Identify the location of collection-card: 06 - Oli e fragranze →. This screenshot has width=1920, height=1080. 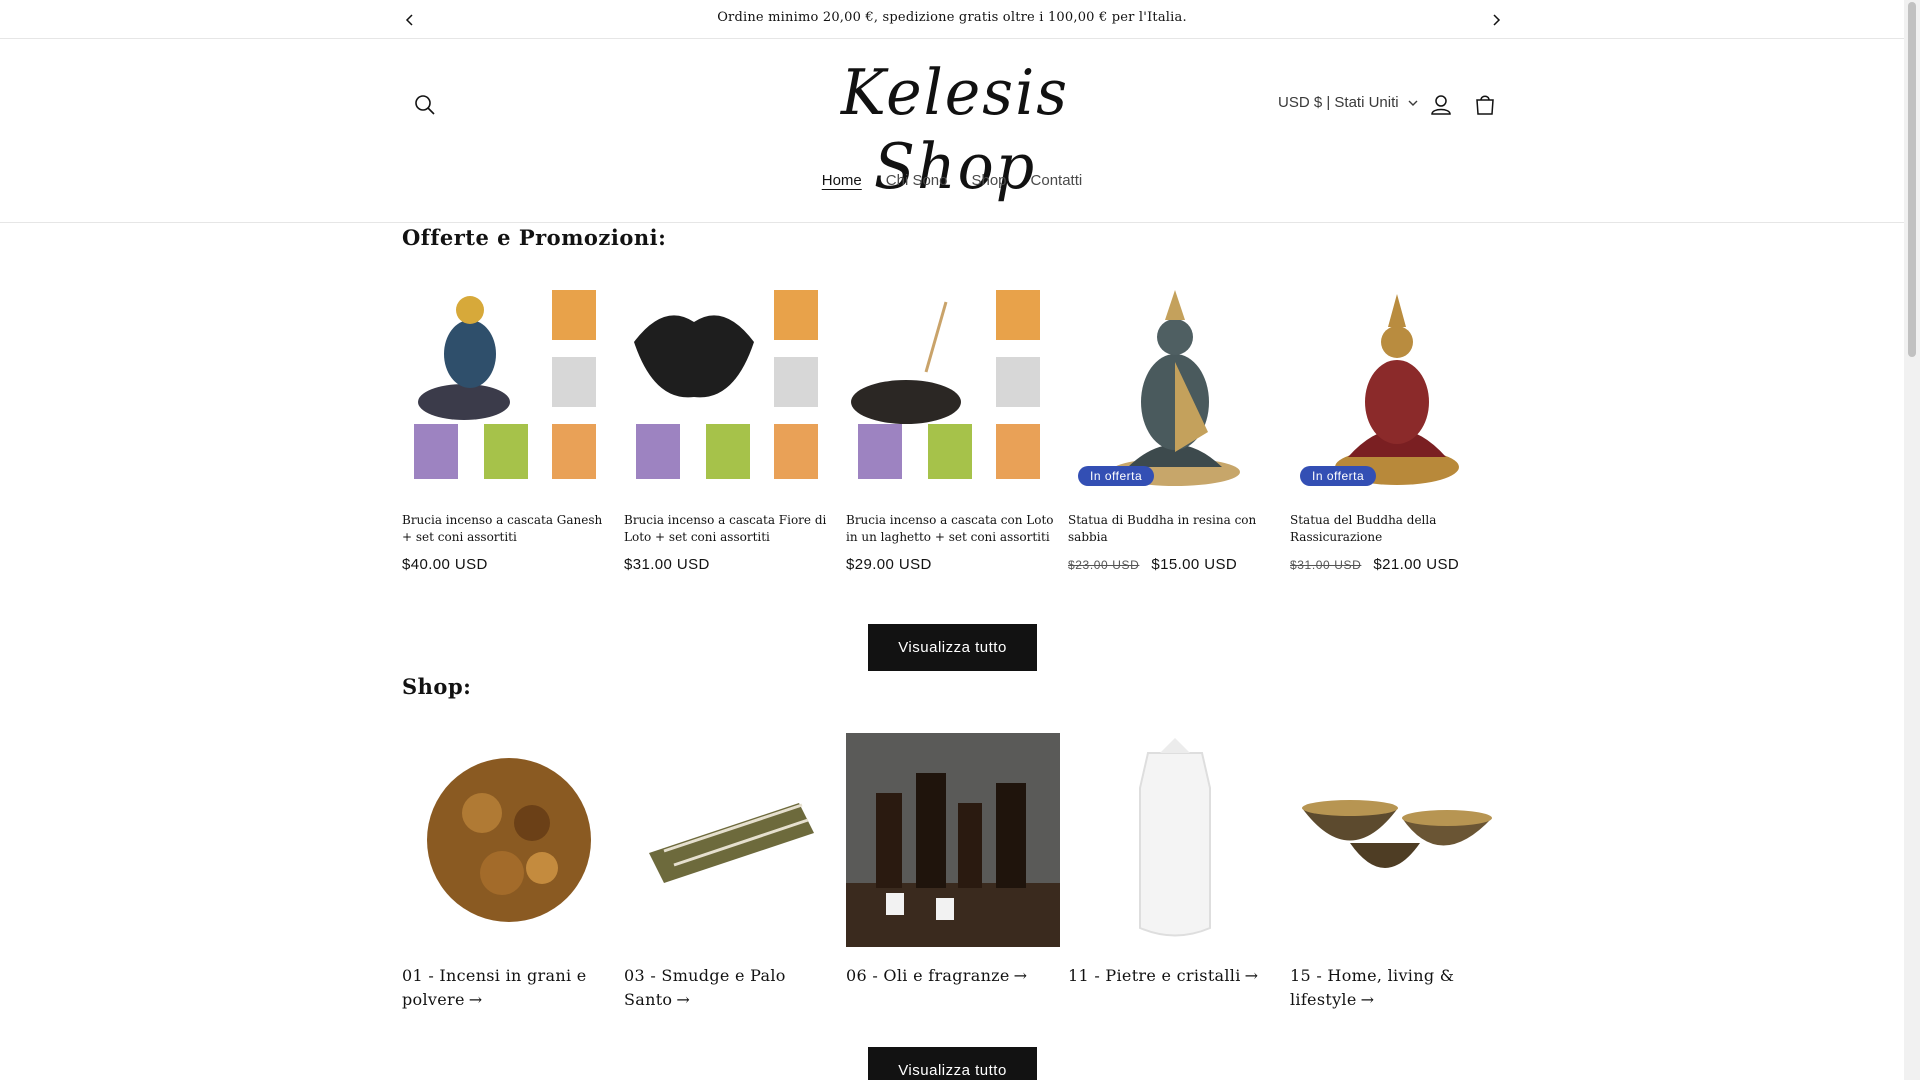
(953, 860).